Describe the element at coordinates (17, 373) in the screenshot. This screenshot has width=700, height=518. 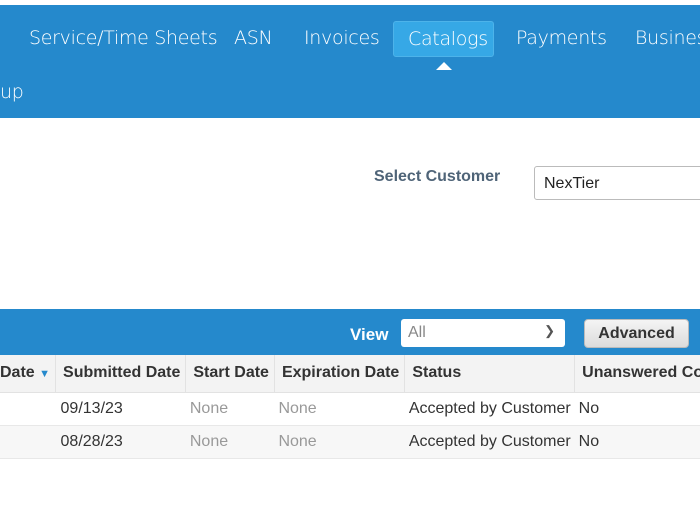
I see `col-date-label: Date` at that location.